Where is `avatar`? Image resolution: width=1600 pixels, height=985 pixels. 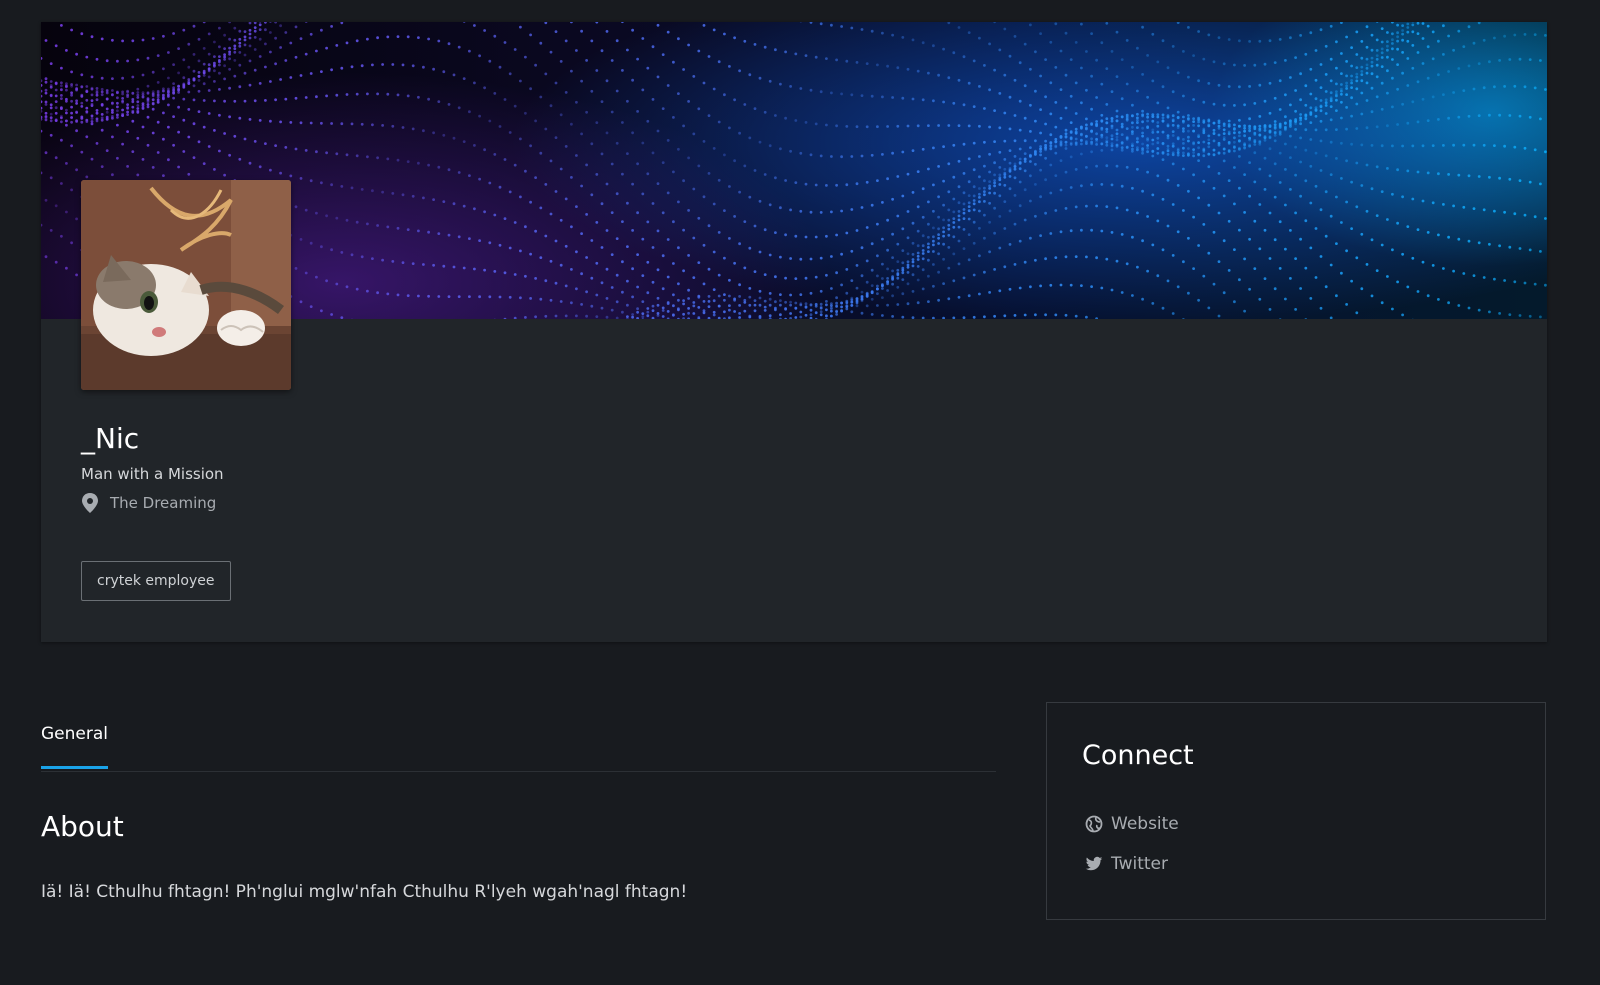 avatar is located at coordinates (186, 285).